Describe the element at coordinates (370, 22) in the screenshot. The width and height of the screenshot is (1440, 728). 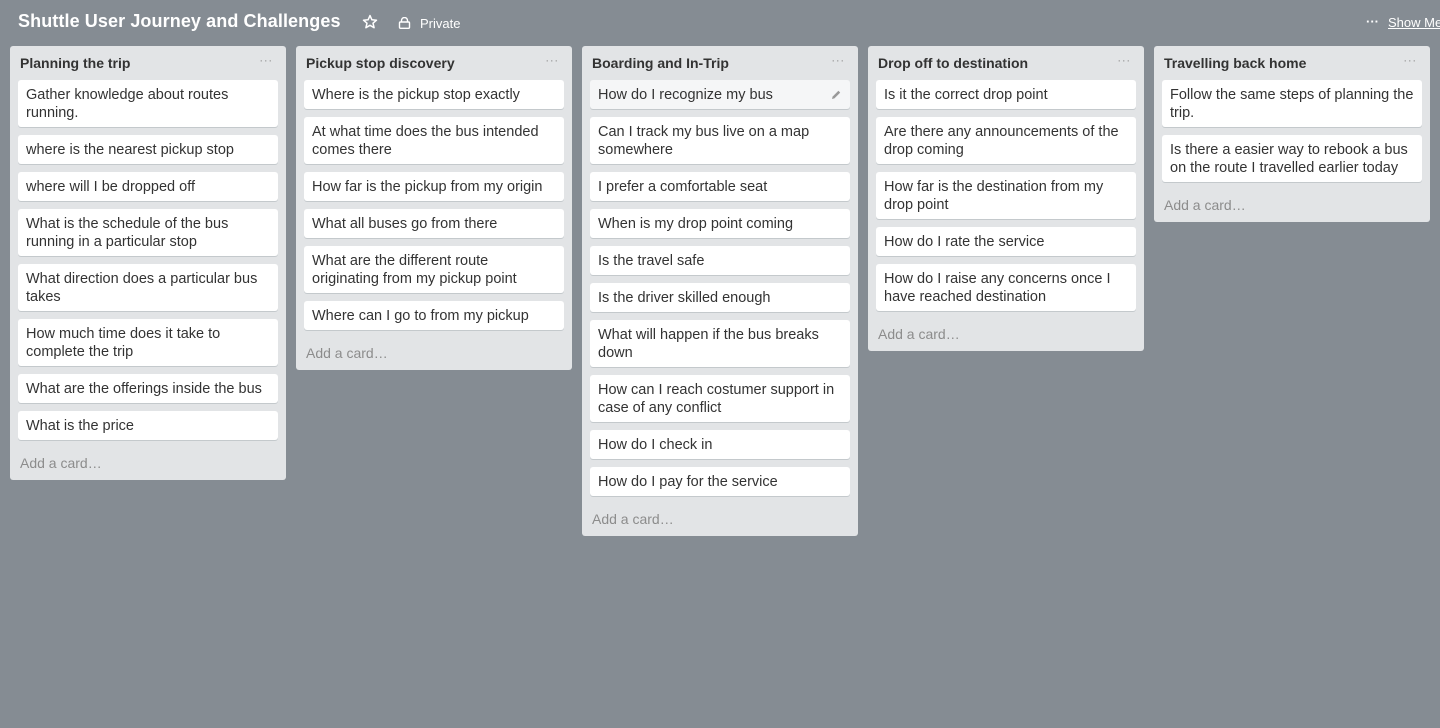
I see `star-icon` at that location.